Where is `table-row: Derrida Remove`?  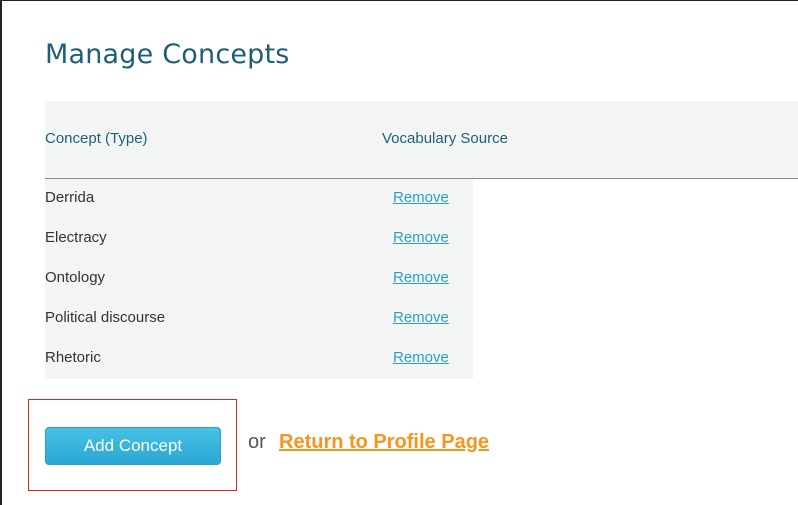 table-row: Derrida Remove is located at coordinates (259, 199).